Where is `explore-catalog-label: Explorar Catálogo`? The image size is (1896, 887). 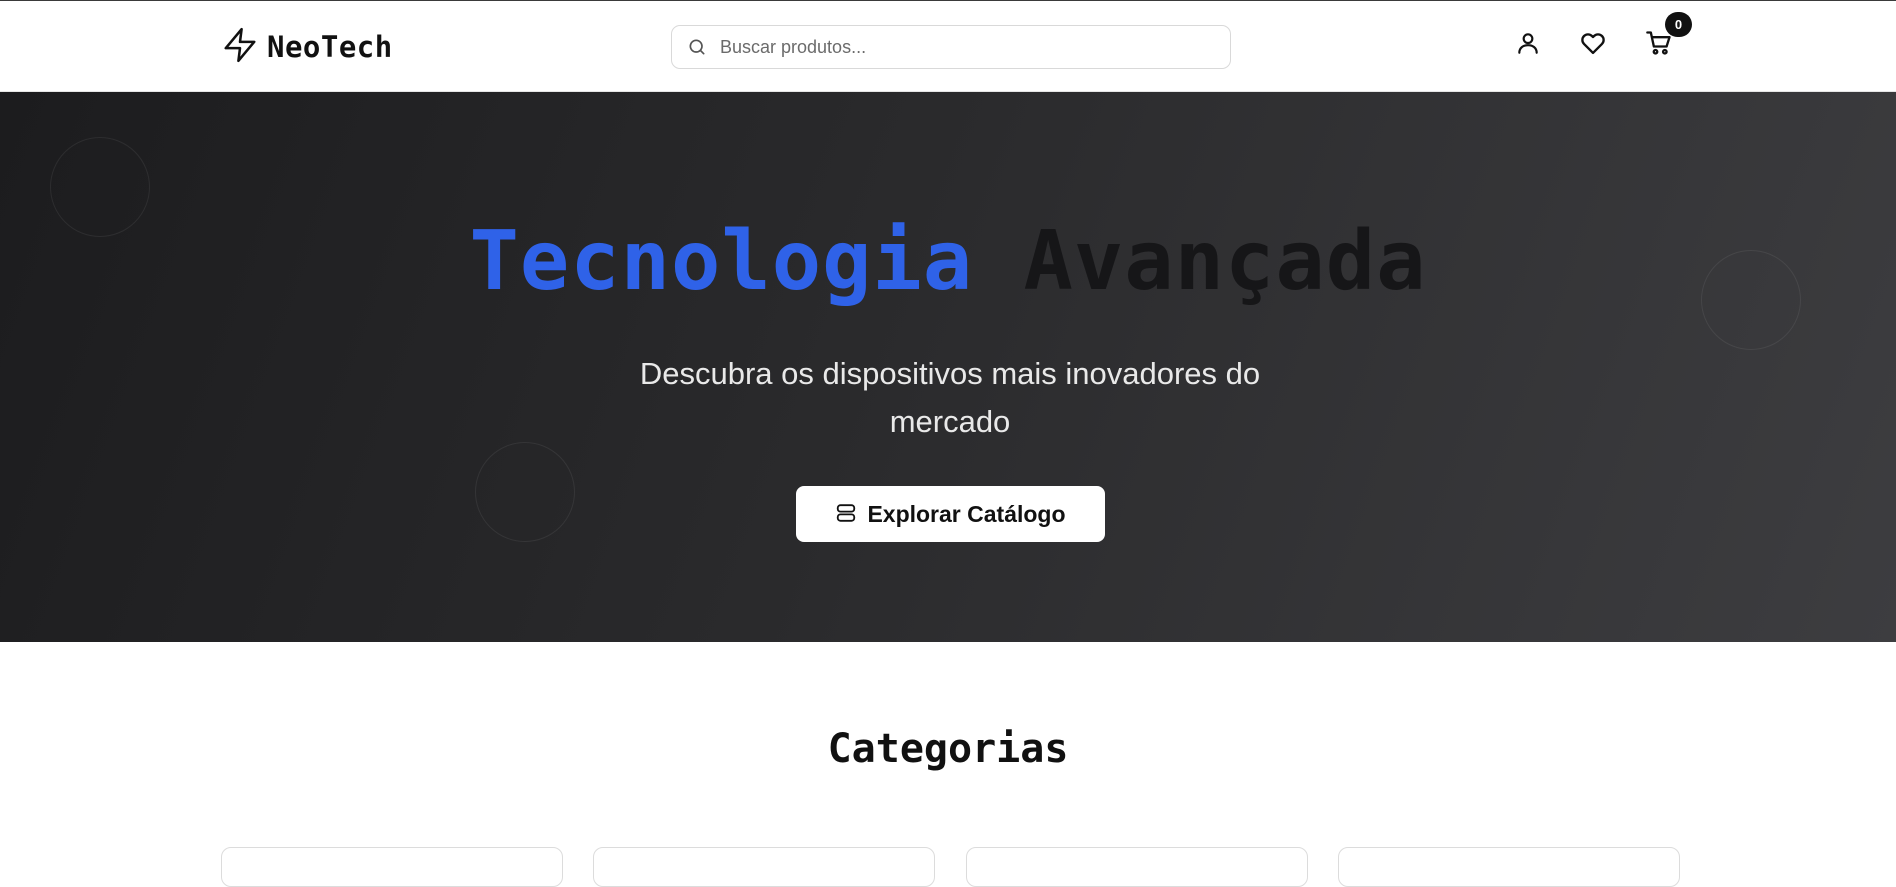
explore-catalog-label: Explorar Catálogo is located at coordinates (966, 513).